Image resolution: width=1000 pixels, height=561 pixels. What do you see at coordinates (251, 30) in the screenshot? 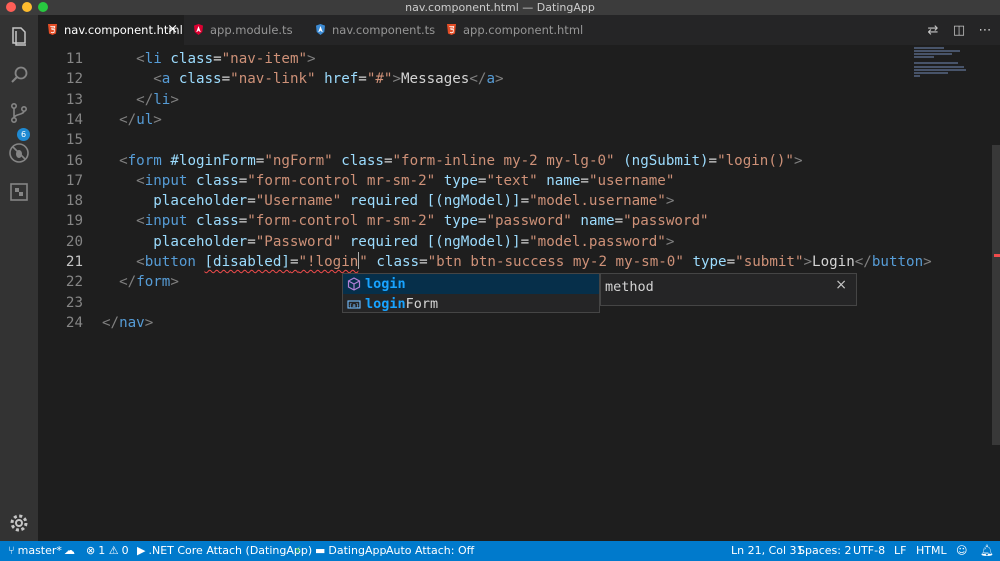
I see `tab-label: app.module.ts` at bounding box center [251, 30].